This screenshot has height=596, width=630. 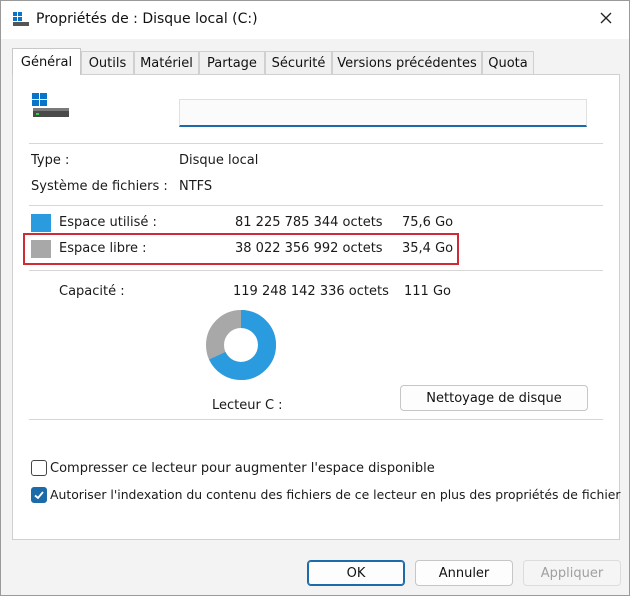 I want to click on filesystem-value: NTFS, so click(x=196, y=186).